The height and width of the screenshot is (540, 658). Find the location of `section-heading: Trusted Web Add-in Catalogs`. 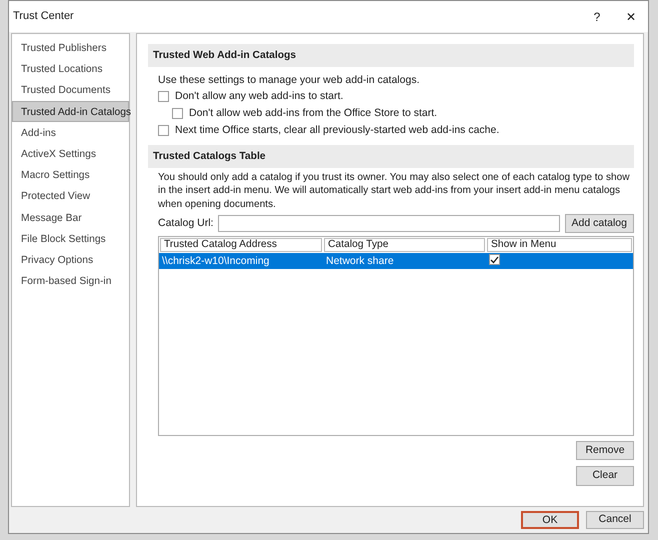

section-heading: Trusted Web Add-in Catalogs is located at coordinates (391, 56).